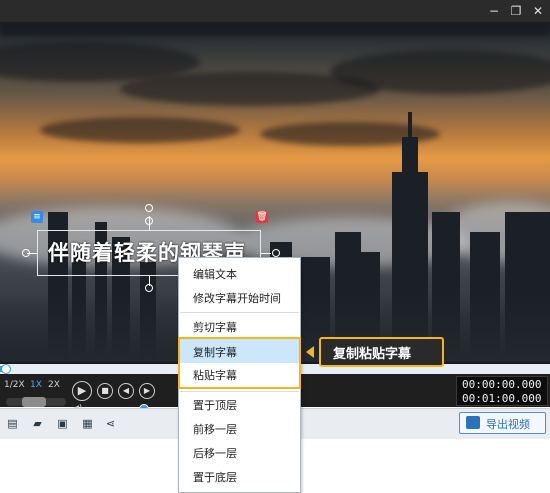 The image size is (550, 493). Describe the element at coordinates (37, 423) in the screenshot. I see `open-folder-icon: ▰` at that location.